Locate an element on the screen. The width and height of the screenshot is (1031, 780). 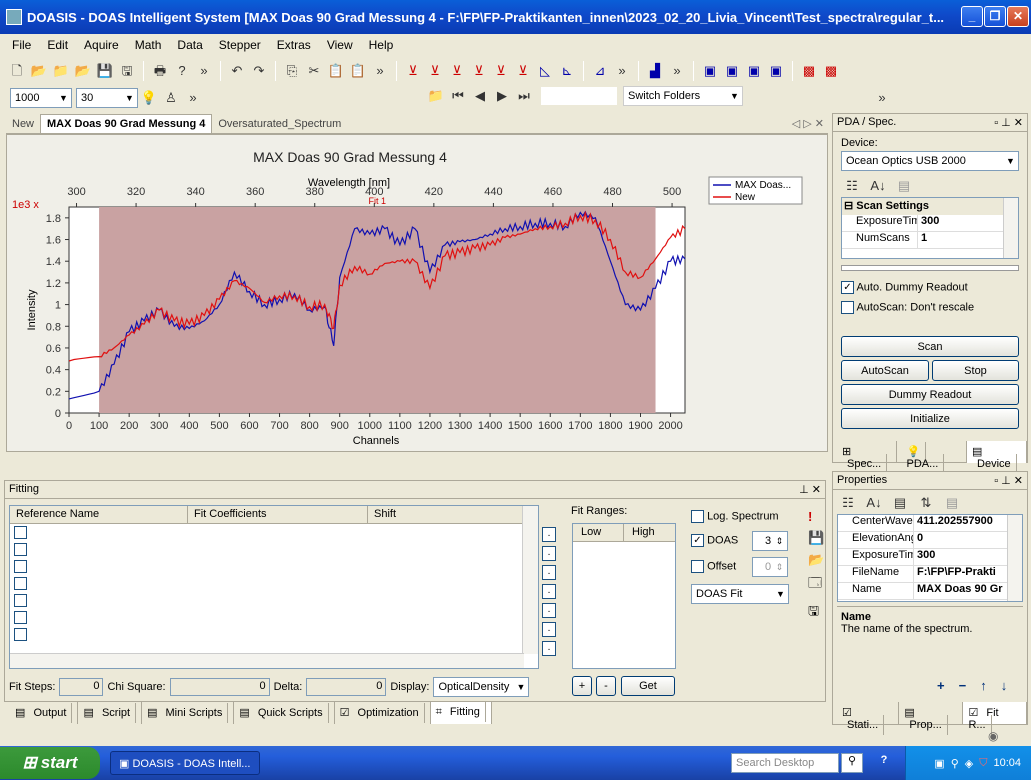
tab-device: ▤ Device is located at coordinates (997, 457).